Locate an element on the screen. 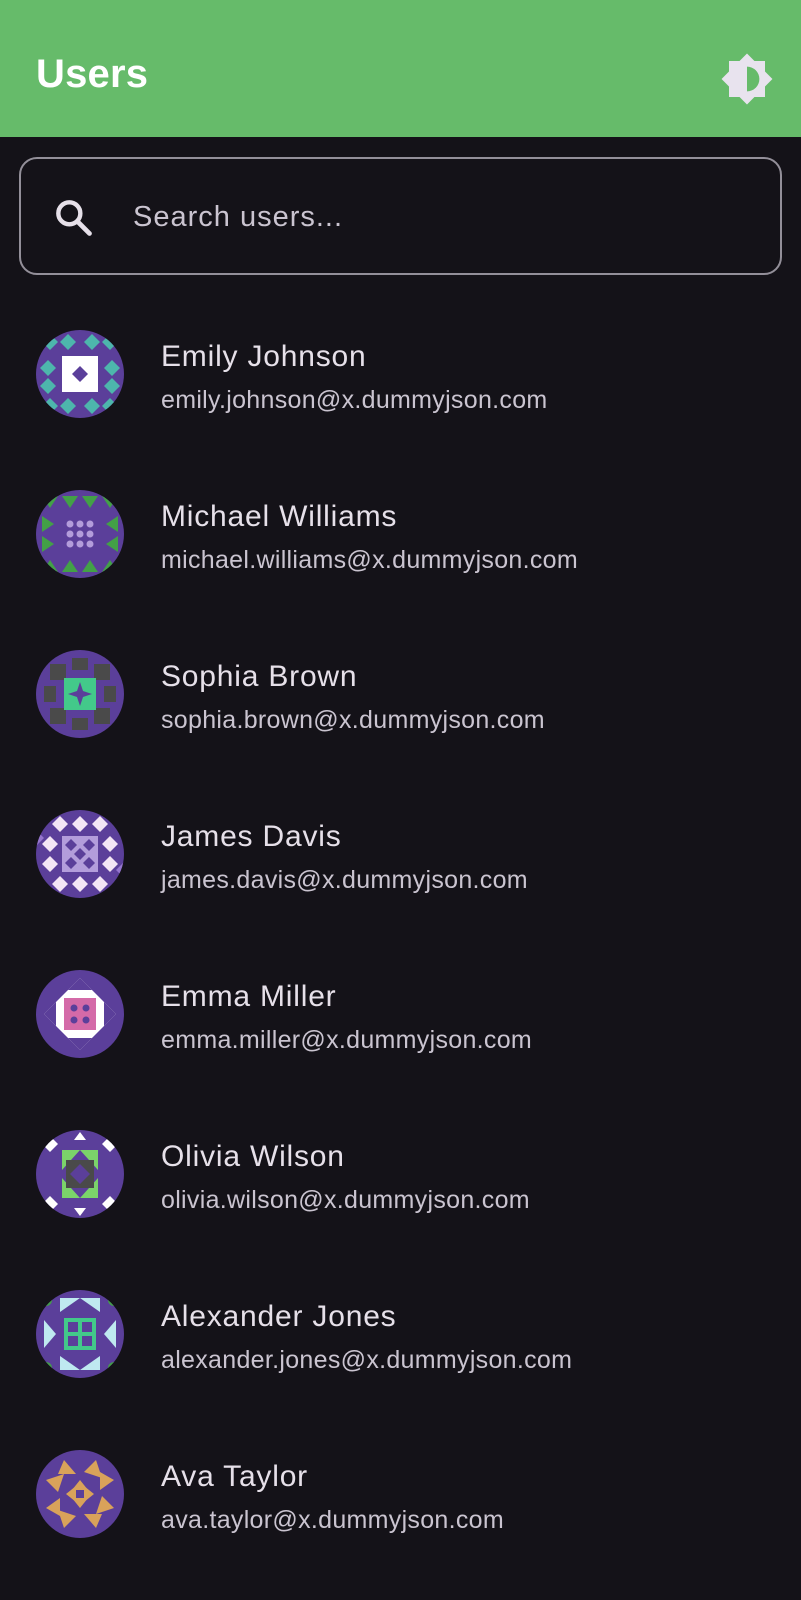  user-name: Emily Johnson is located at coordinates (264, 356).